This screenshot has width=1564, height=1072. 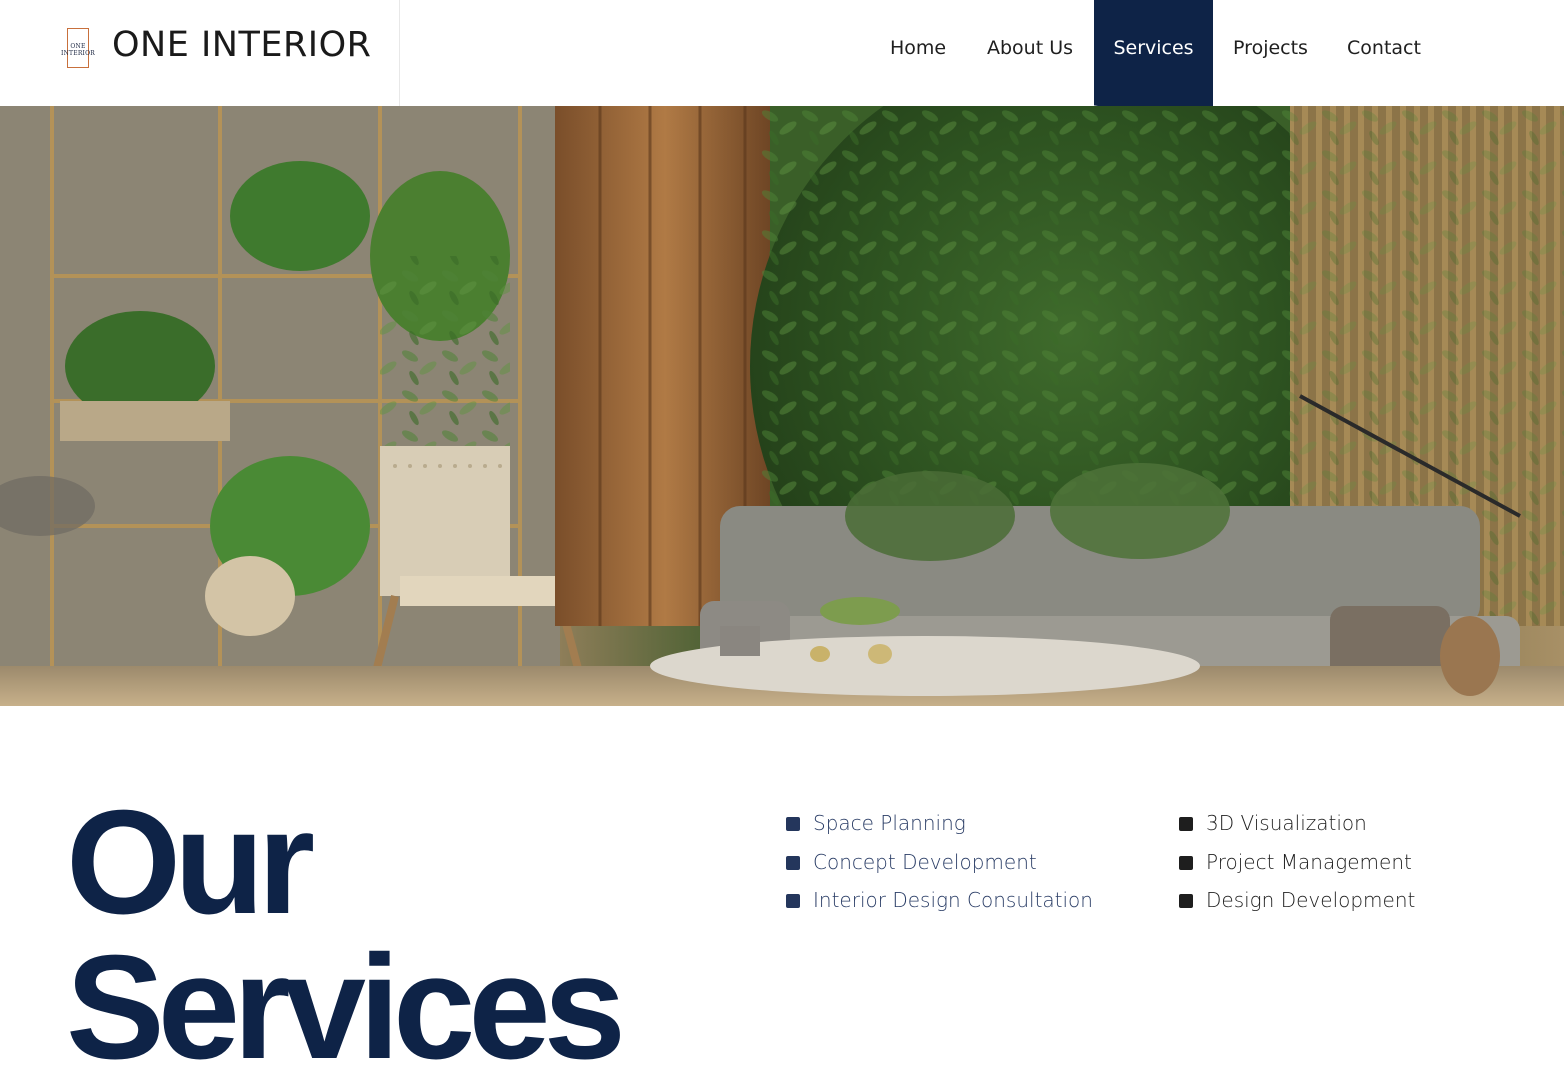 What do you see at coordinates (889, 823) in the screenshot?
I see `service-item-label: Space Planning` at bounding box center [889, 823].